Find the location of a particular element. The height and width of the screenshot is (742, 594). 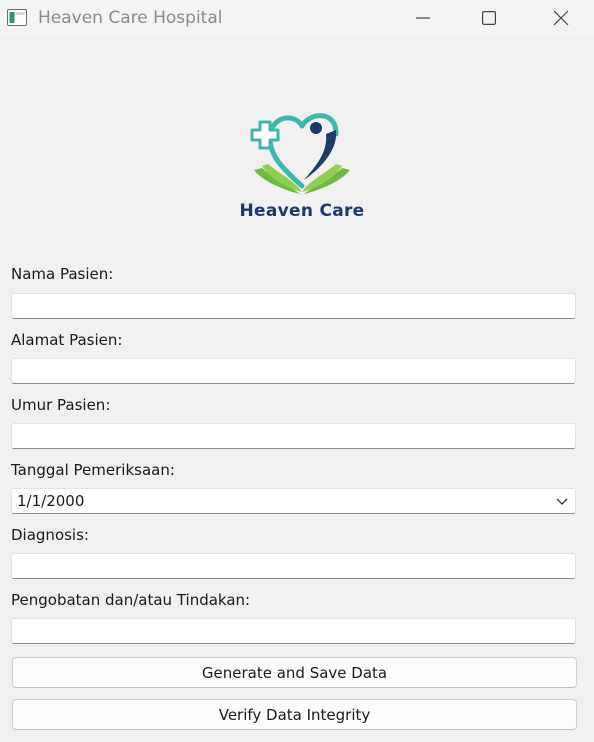

tanggal-pemeriksaan-date-picker: 1/1/2000 is located at coordinates (293, 501).